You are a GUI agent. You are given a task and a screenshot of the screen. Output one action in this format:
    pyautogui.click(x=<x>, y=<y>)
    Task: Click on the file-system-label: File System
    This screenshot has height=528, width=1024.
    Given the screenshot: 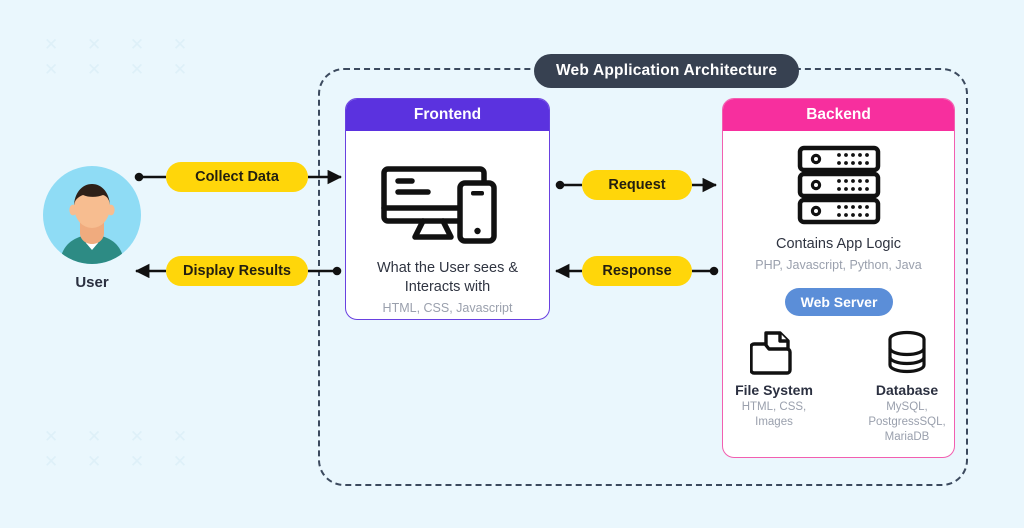 What is the action you would take?
    pyautogui.click(x=774, y=390)
    